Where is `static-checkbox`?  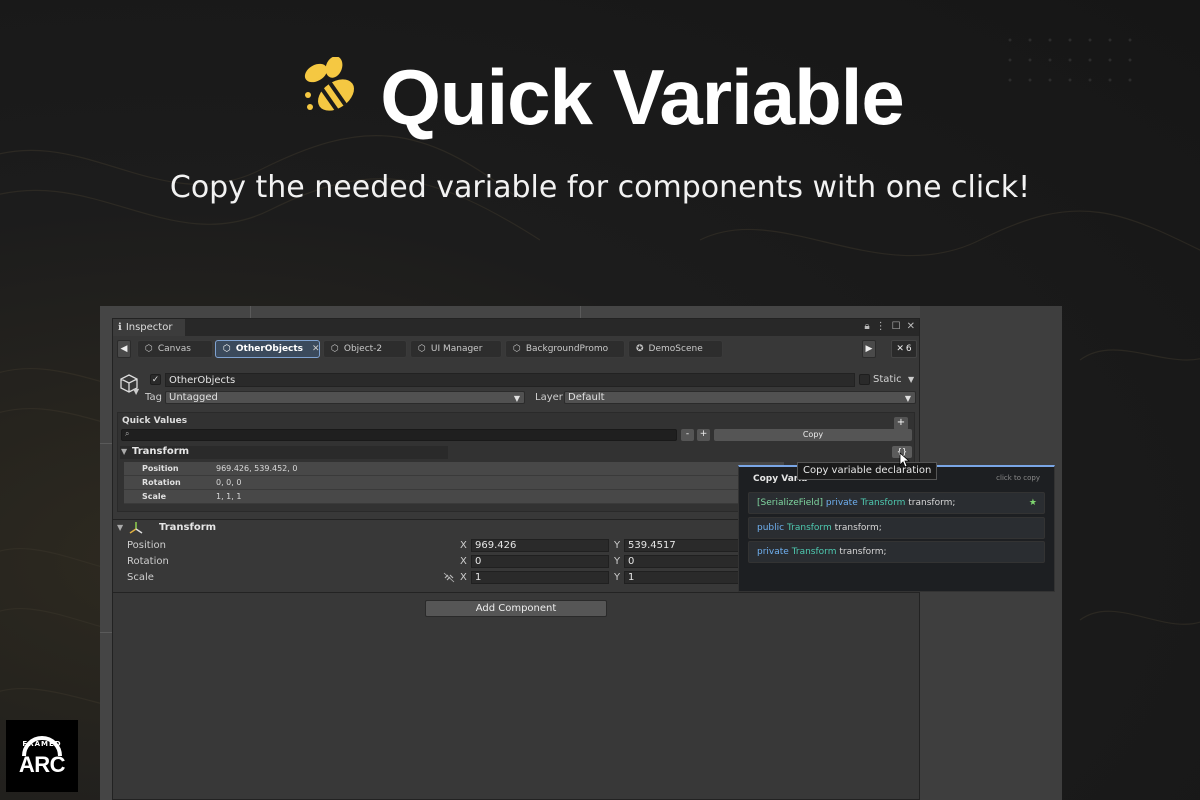 static-checkbox is located at coordinates (864, 379).